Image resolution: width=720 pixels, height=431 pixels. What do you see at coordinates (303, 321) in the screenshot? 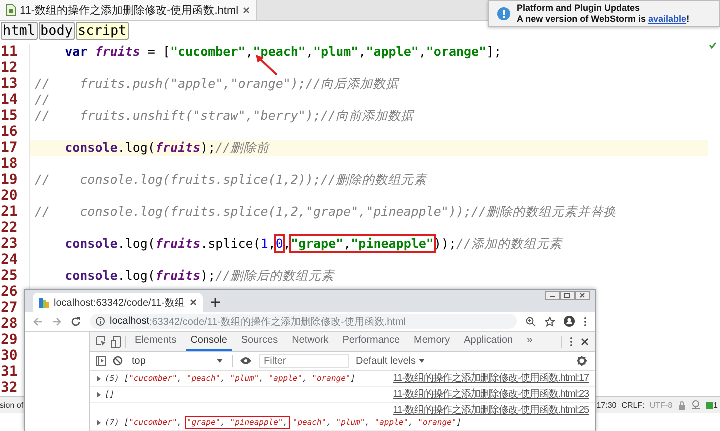
I see `address-bar: localhost:63342/code/11-数组的操作之添加删除修改-使用函数.html` at bounding box center [303, 321].